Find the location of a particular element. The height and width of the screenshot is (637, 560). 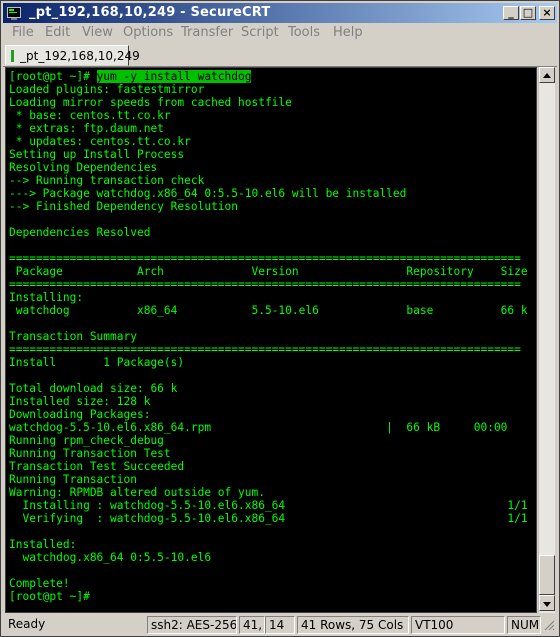

scroll-down-button is located at coordinates (547, 603).